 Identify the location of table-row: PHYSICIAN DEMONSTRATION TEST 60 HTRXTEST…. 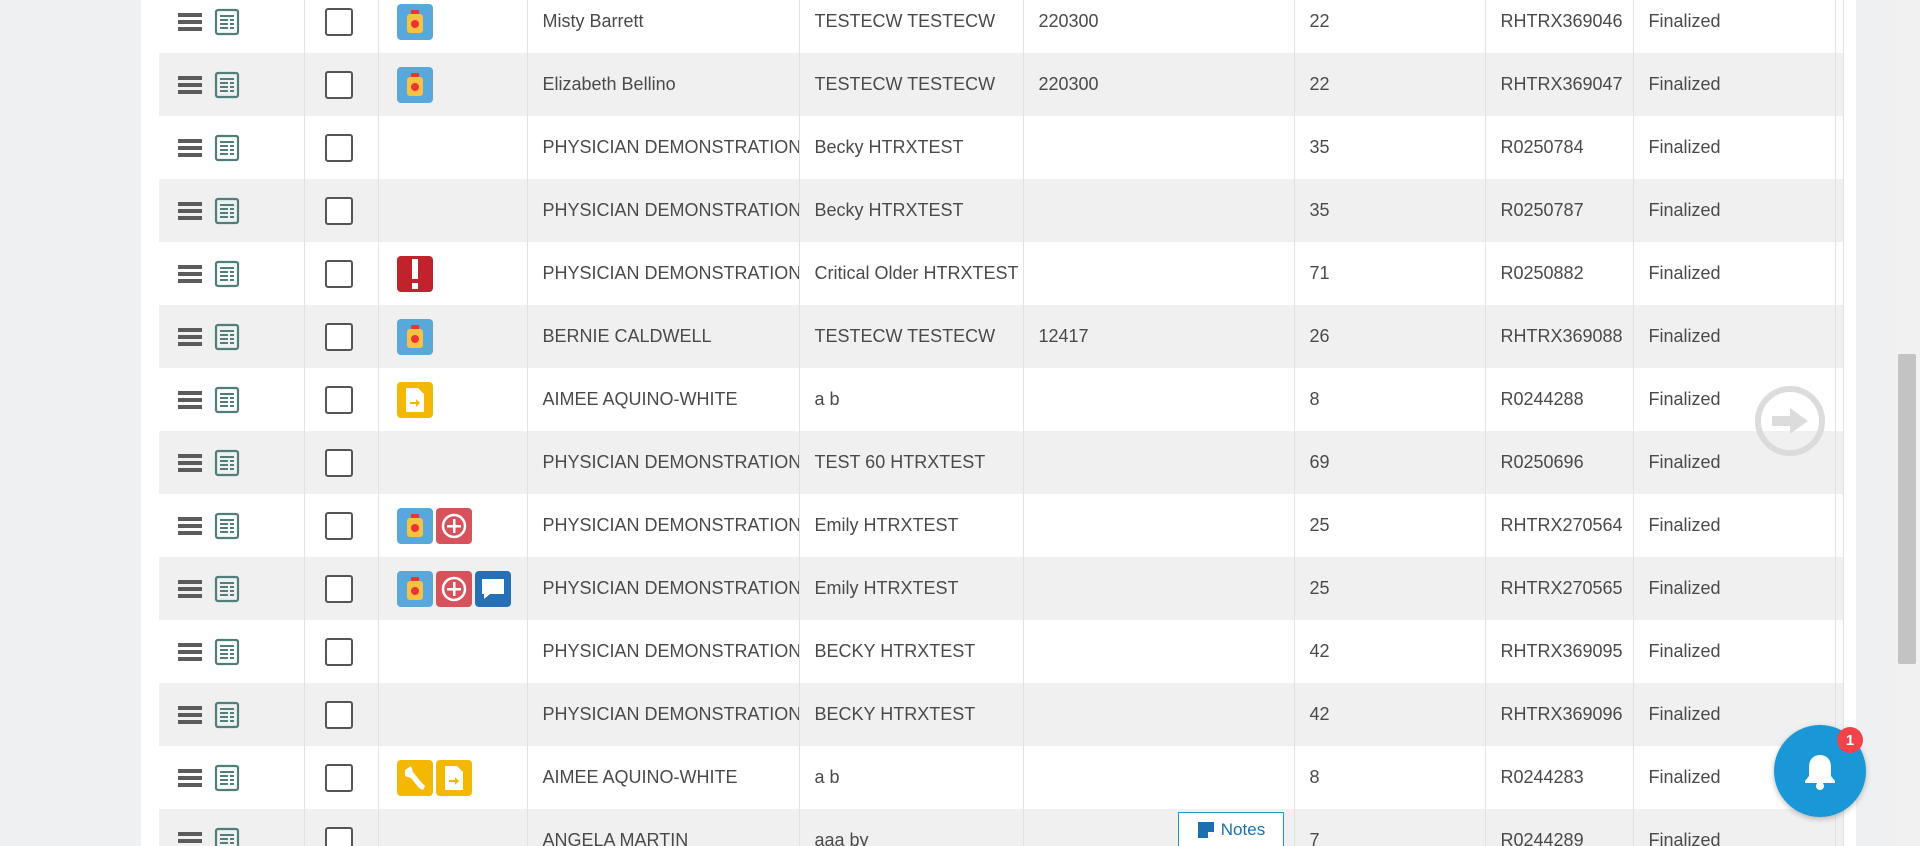
(1001, 462).